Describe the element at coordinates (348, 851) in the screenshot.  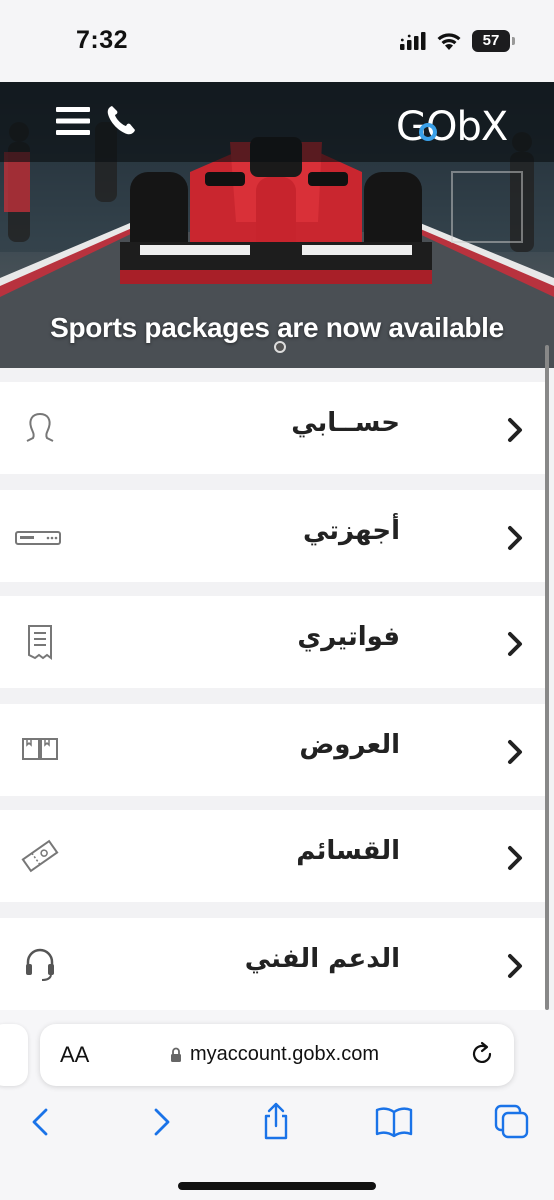
I see `menu-item-label: القسائم` at that location.